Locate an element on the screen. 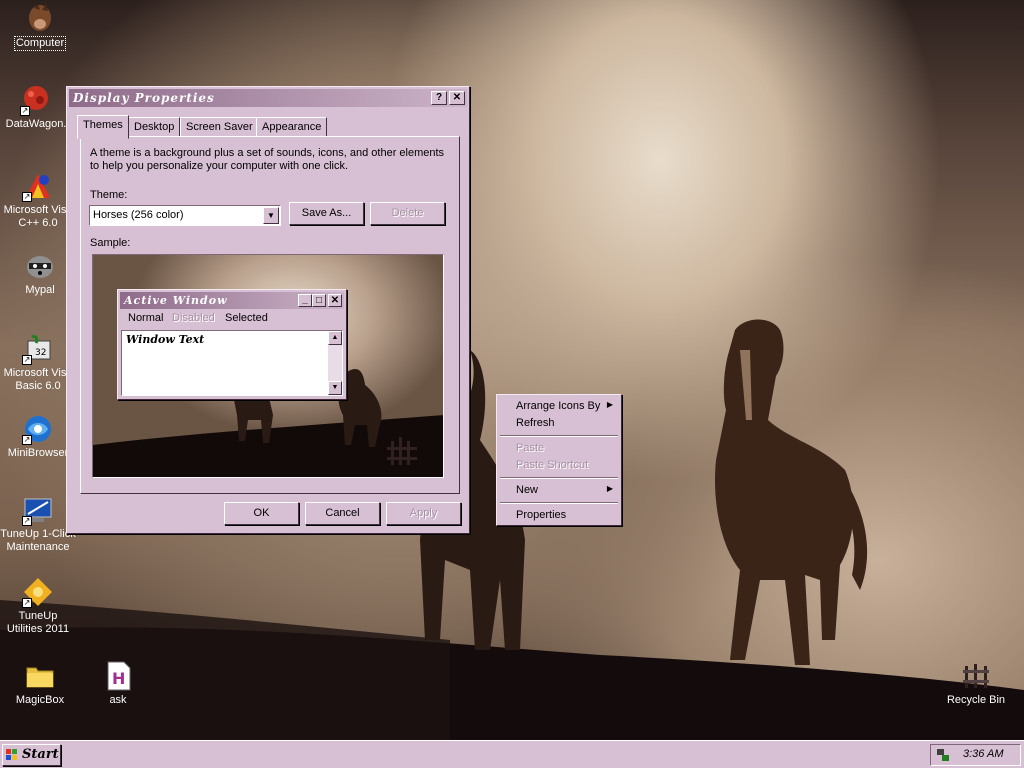 The width and height of the screenshot is (1024, 768). desktop-icon-label: MiniBrowser is located at coordinates (38, 453).